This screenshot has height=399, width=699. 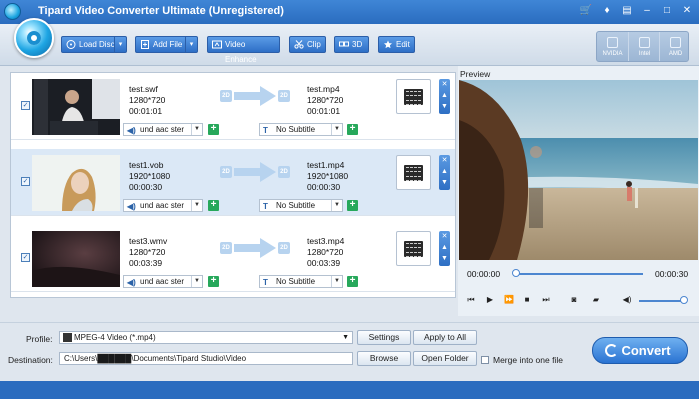 What do you see at coordinates (672, 274) in the screenshot?
I see `total-time: 00:00:30` at bounding box center [672, 274].